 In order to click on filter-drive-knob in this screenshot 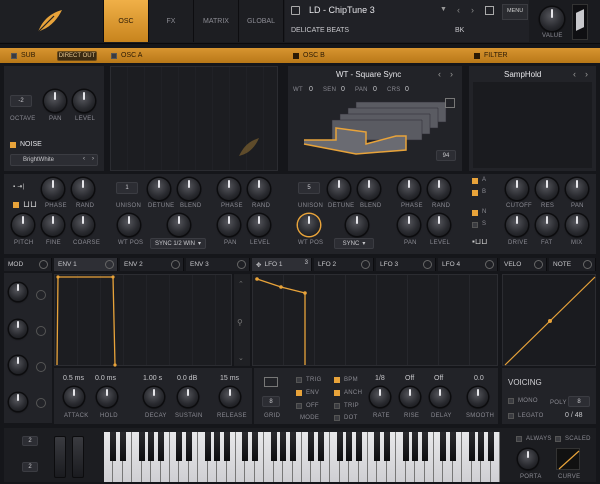, I will do `click(517, 225)`.